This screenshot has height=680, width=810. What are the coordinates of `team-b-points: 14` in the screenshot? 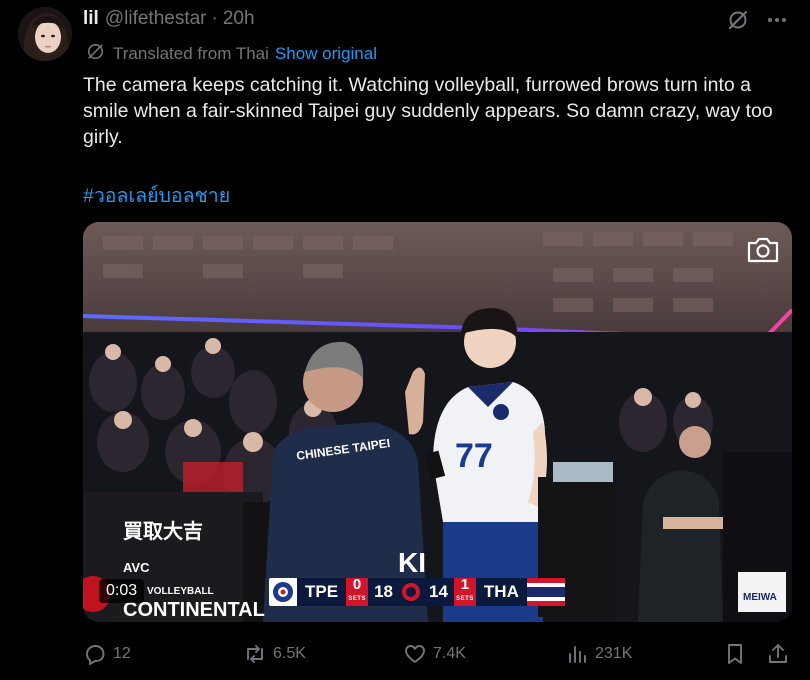 It's located at (438, 591).